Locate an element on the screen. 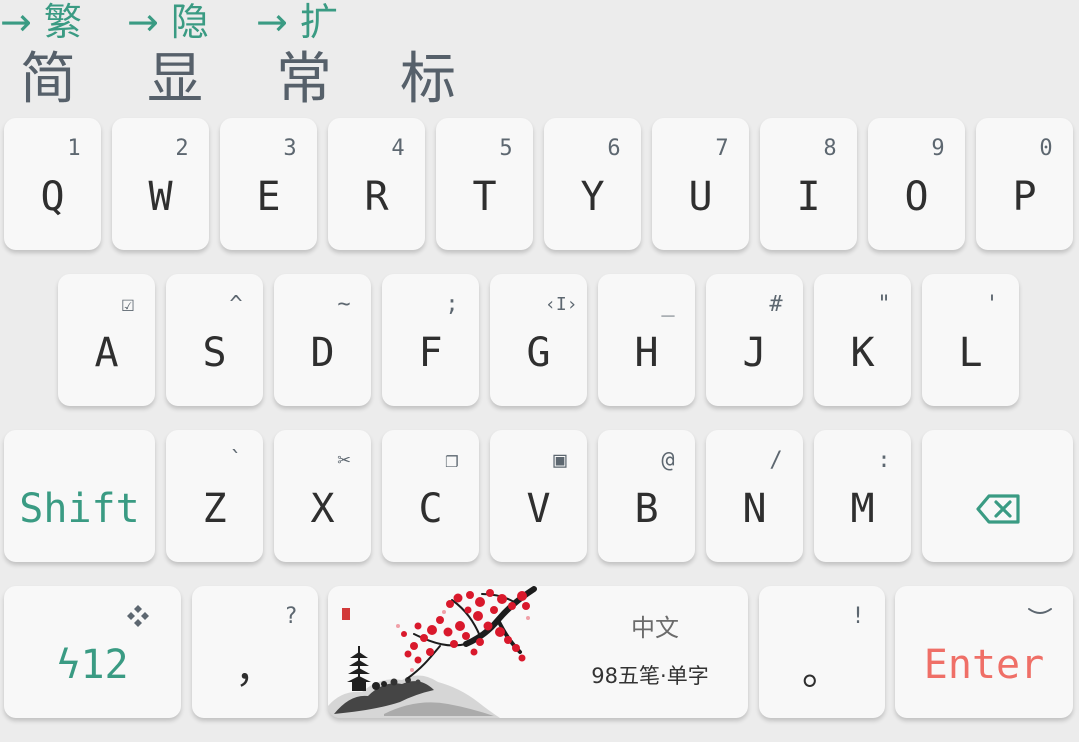 The width and height of the screenshot is (1079, 742). key-i: 8 I is located at coordinates (808, 184).